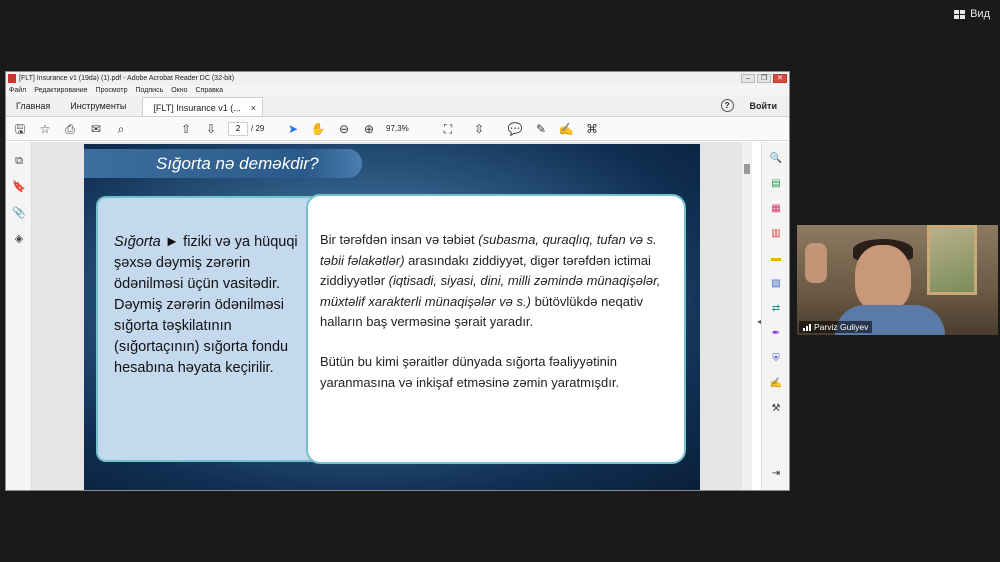  I want to click on edit-pdf-icon: ▧, so click(776, 284).